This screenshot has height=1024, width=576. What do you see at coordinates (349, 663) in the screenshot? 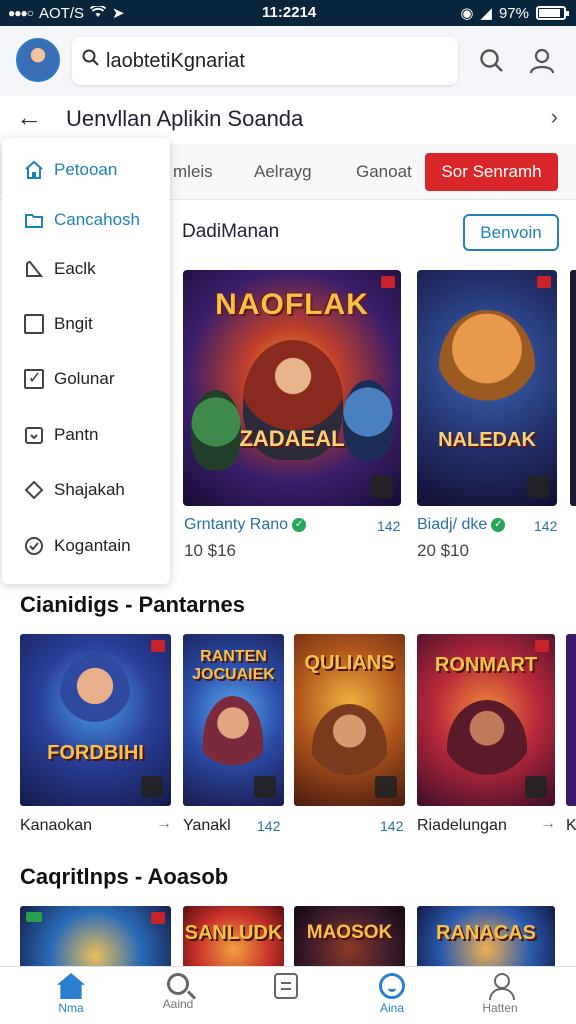
I see `tile-art-title: QULIANS` at bounding box center [349, 663].